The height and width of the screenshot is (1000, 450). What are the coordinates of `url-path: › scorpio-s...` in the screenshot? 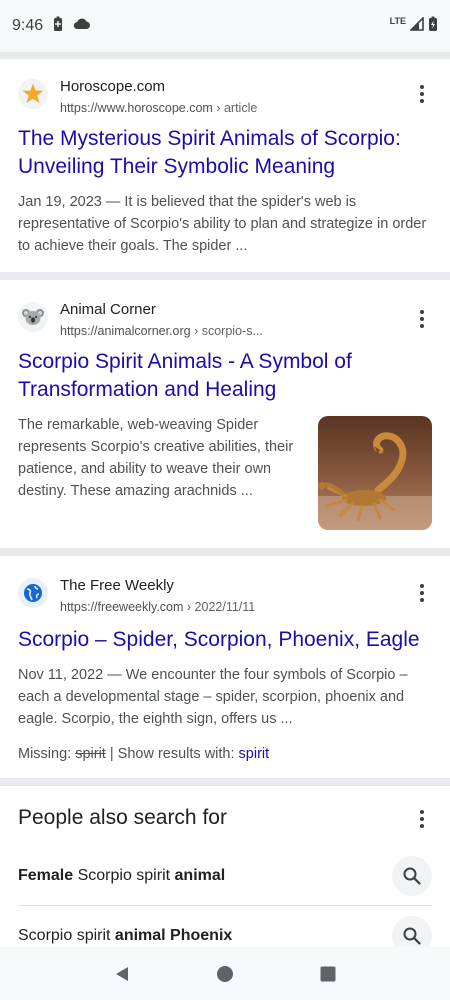 It's located at (226, 331).